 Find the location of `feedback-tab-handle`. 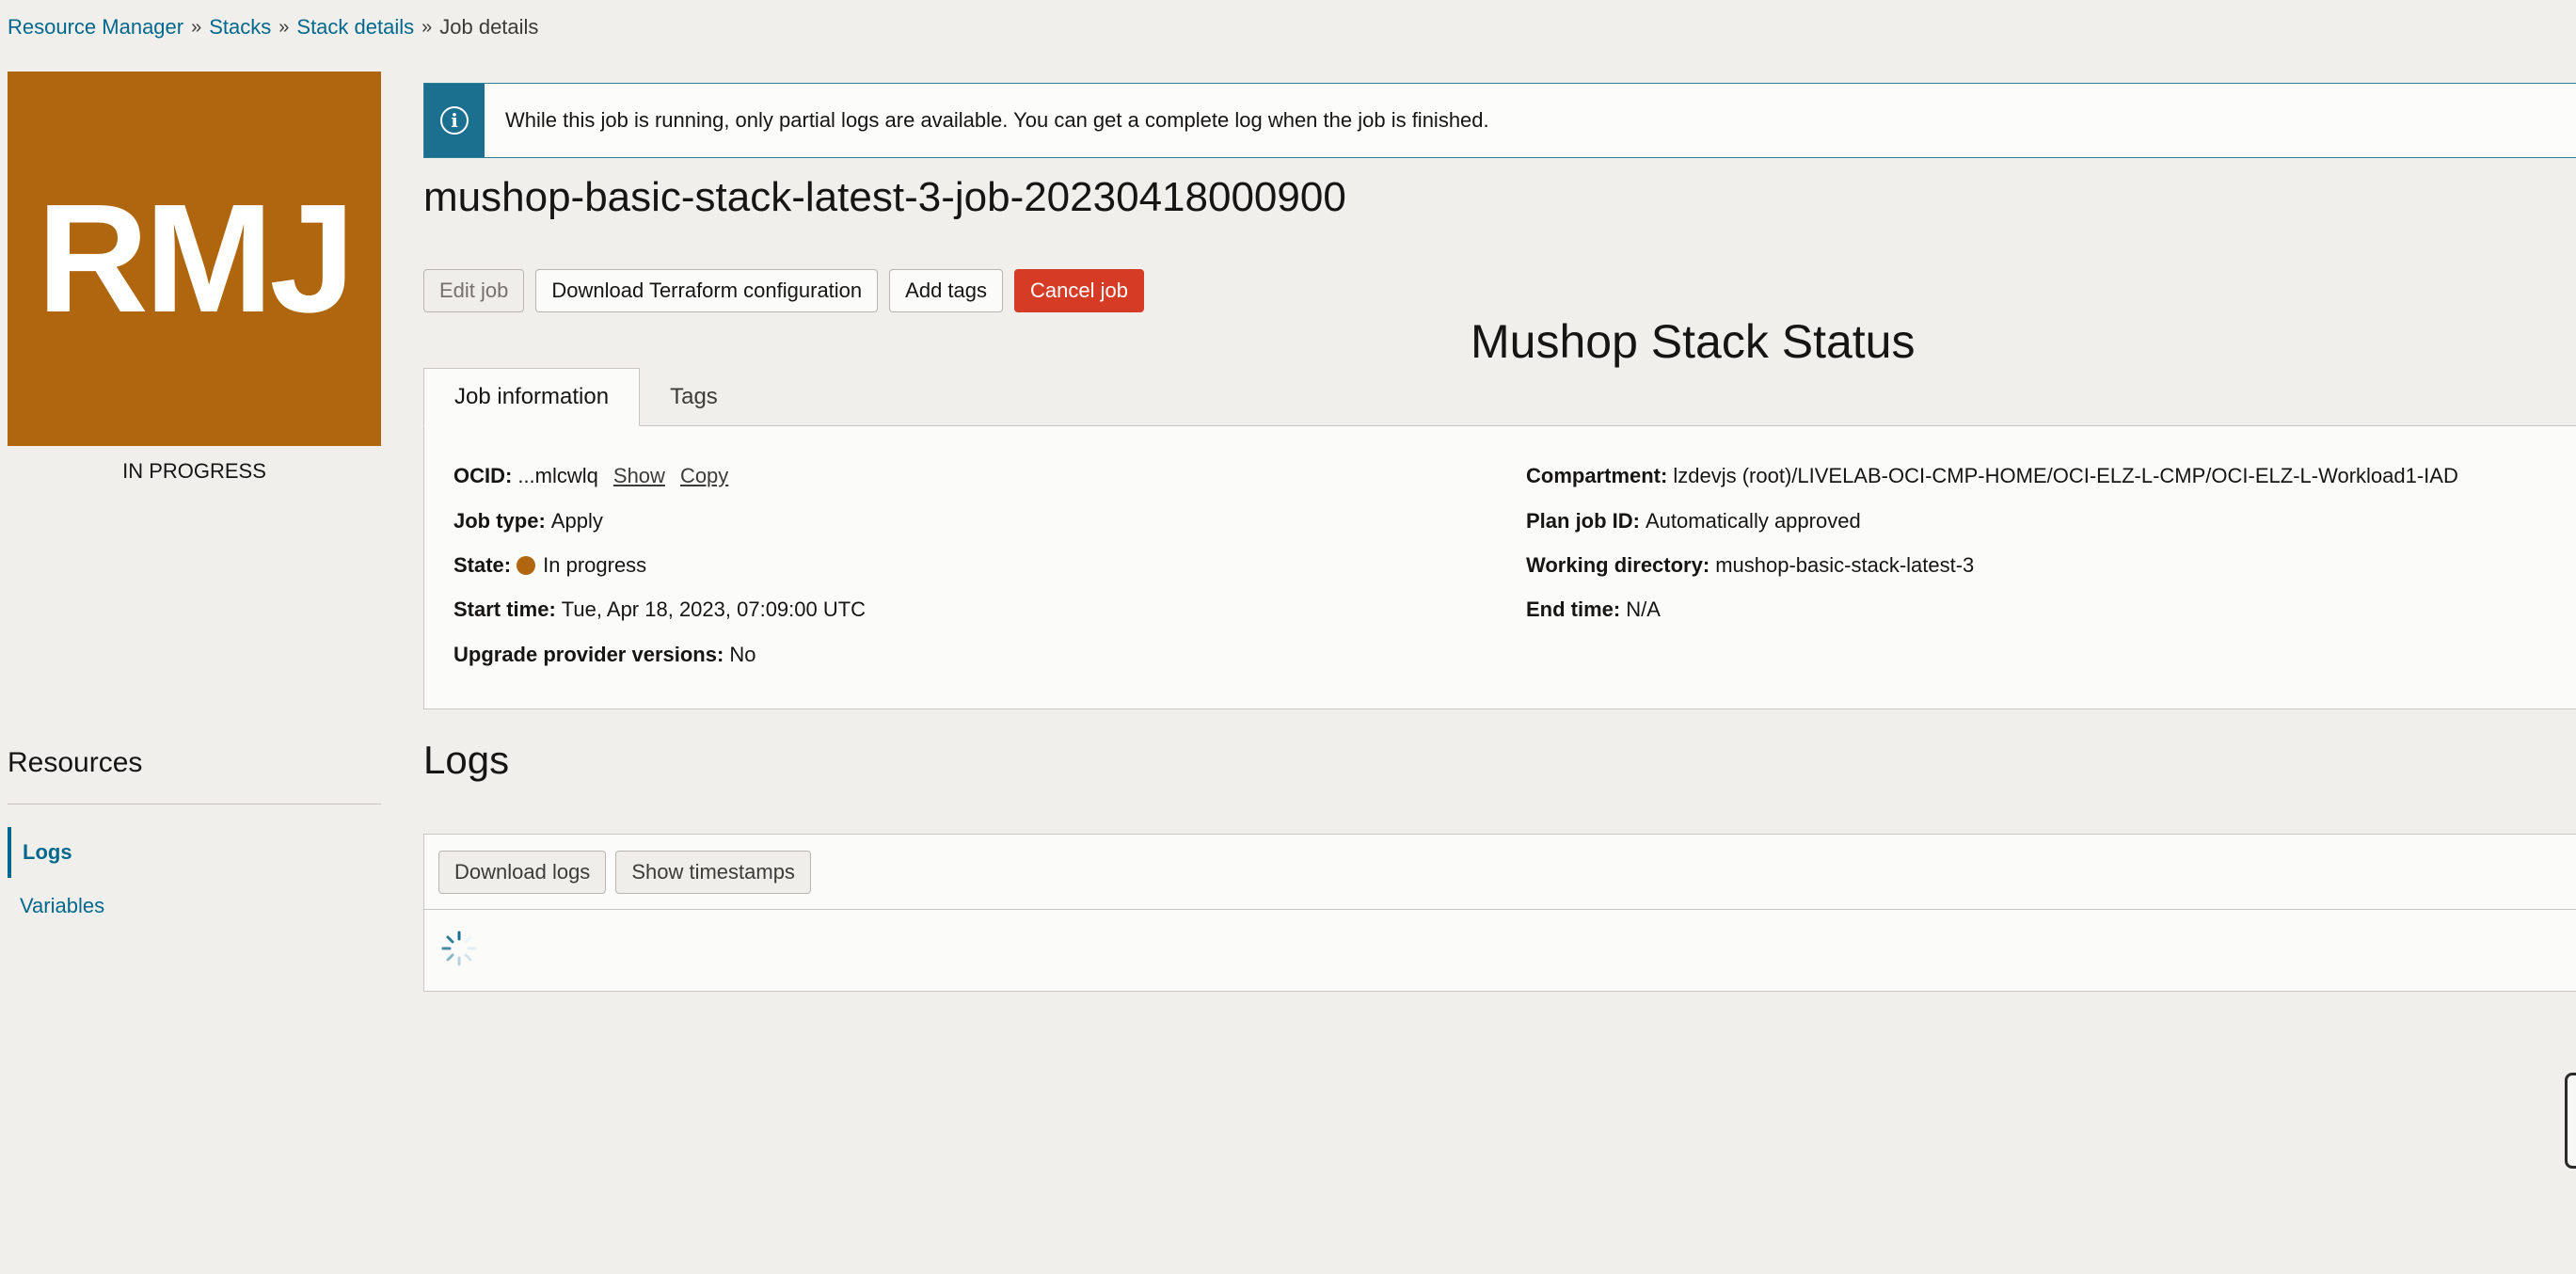

feedback-tab-handle is located at coordinates (2570, 1121).